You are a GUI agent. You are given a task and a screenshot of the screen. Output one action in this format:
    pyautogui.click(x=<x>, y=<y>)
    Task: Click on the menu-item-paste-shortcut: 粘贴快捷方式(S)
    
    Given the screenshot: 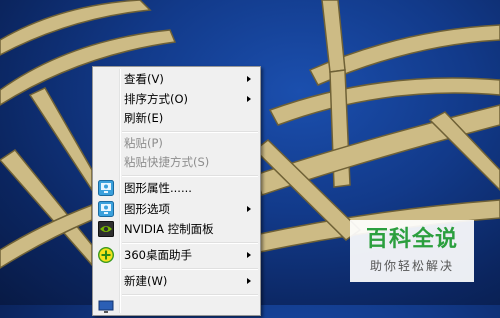 What is the action you would take?
    pyautogui.click(x=176, y=162)
    